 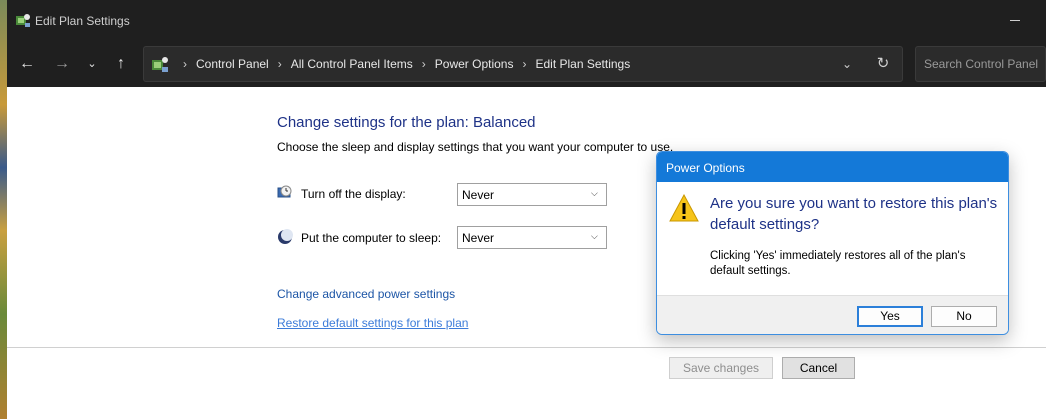 I want to click on dialog-title: Power Options, so click(x=832, y=167).